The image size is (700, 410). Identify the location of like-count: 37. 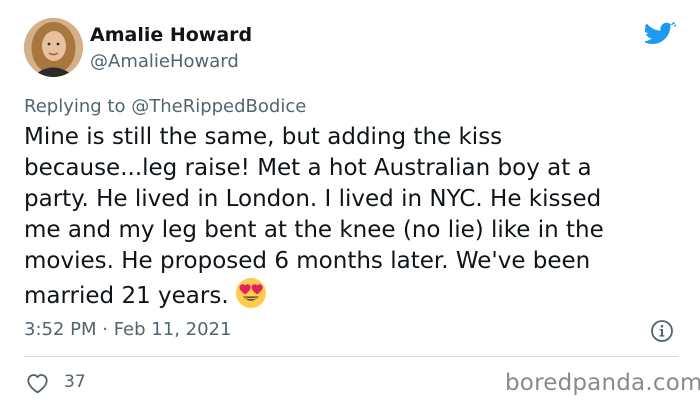
(75, 382).